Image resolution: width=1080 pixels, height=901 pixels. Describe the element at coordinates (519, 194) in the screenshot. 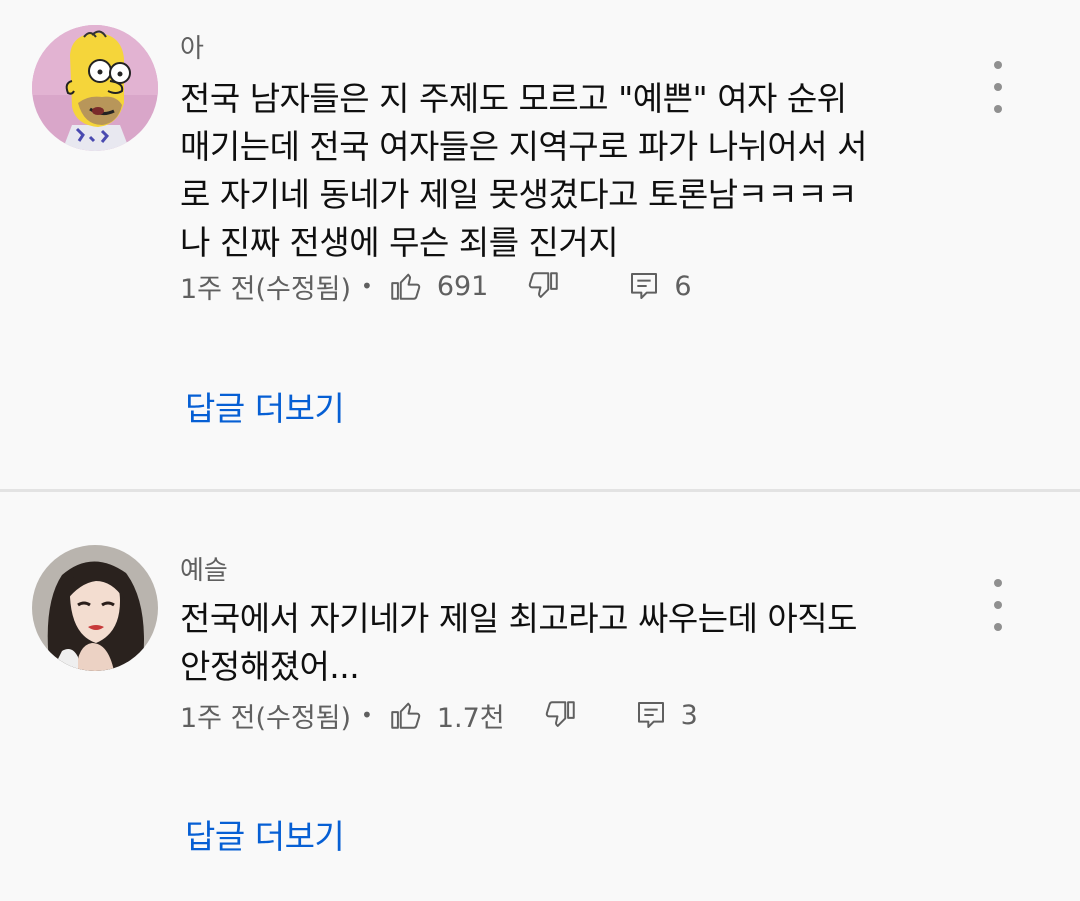

I see `comment-text-line: 로 자기네 동네가 제일 못생겼다고 토론남ㅋㅋㅋㅋ` at that location.